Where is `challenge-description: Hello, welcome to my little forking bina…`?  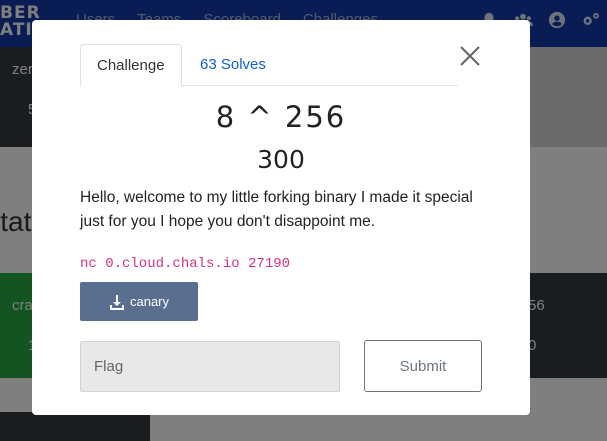
challenge-description: Hello, welcome to my little forking bina… is located at coordinates (276, 209).